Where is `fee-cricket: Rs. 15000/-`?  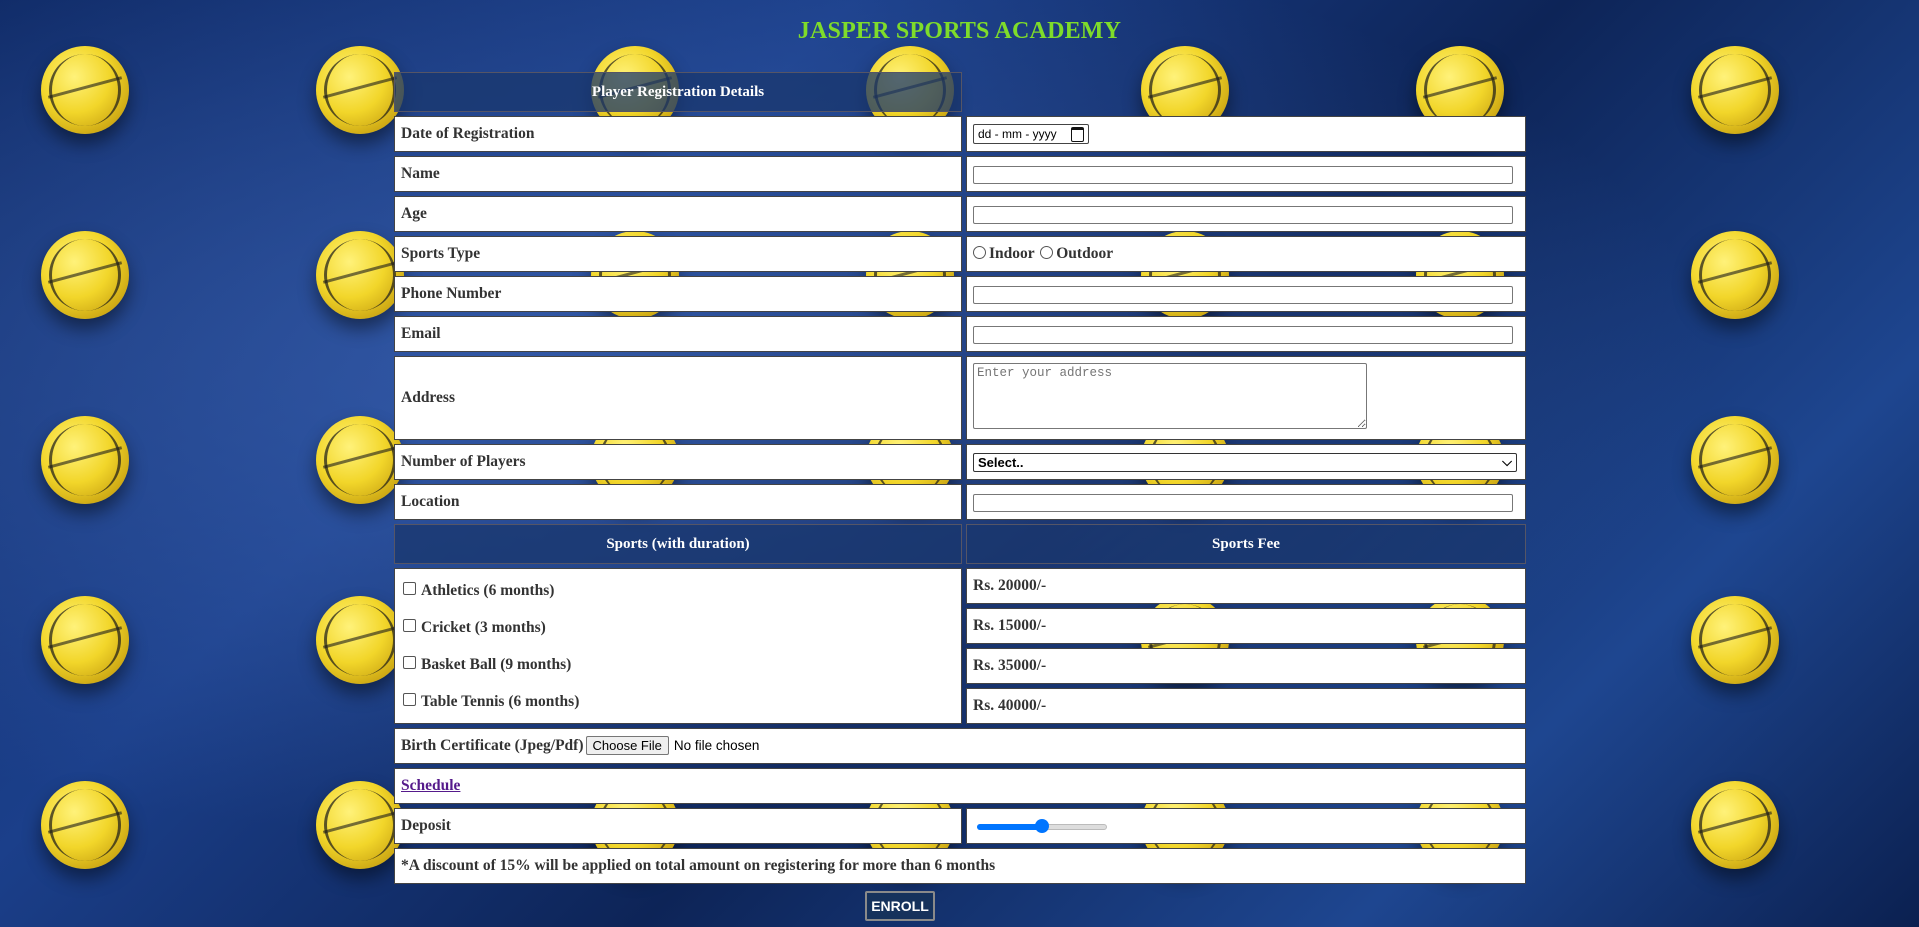
fee-cricket: Rs. 15000/- is located at coordinates (1246, 626).